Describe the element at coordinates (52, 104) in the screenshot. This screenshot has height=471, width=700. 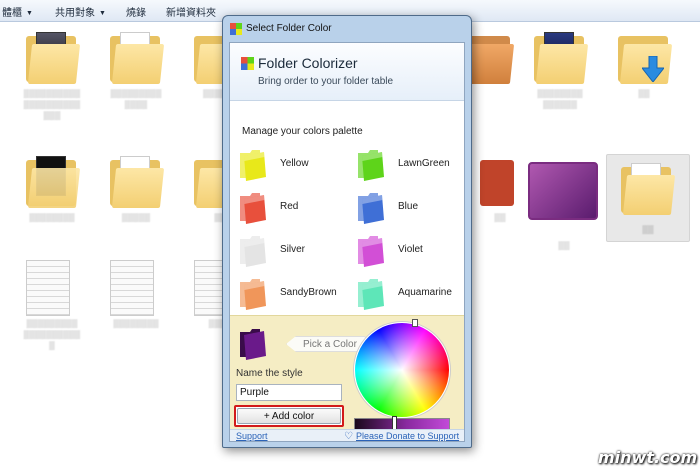
I see `file-caption-blurred: ▒▒▒▒▒▒▒▒▒▒ ▒▒▒▒▒▒▒▒▒▒ ▒▒▒` at that location.